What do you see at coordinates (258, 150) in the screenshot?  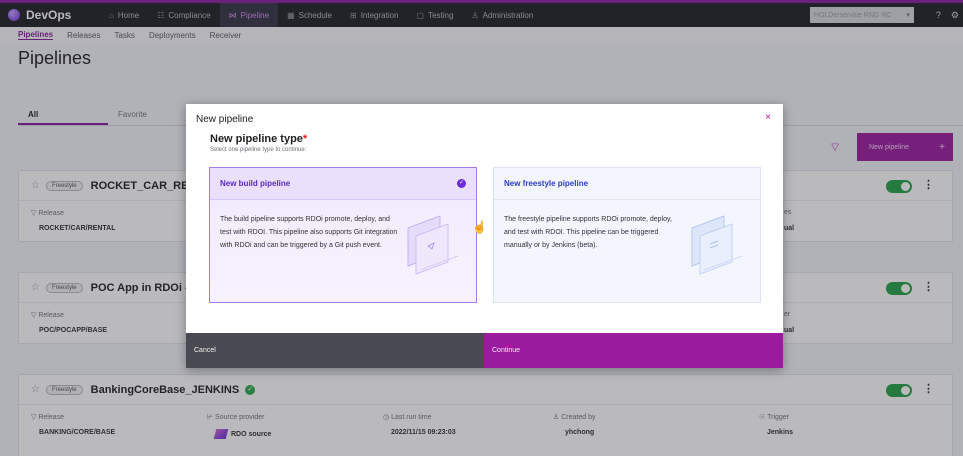 I see `modal-subtitle: Select one pipeline type to continue:` at bounding box center [258, 150].